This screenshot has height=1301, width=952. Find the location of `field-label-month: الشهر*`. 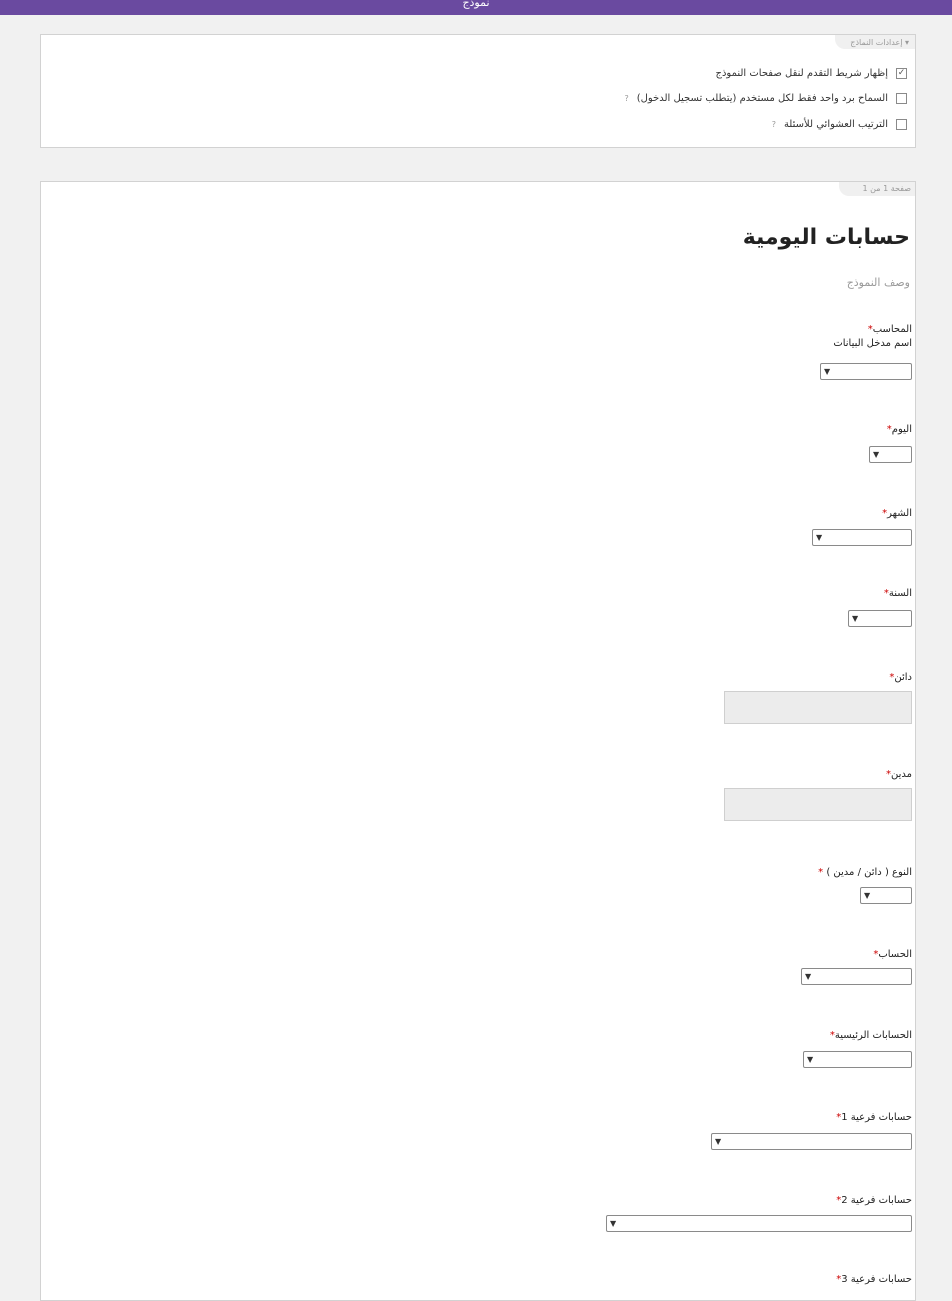

field-label-month: الشهر* is located at coordinates (897, 513).